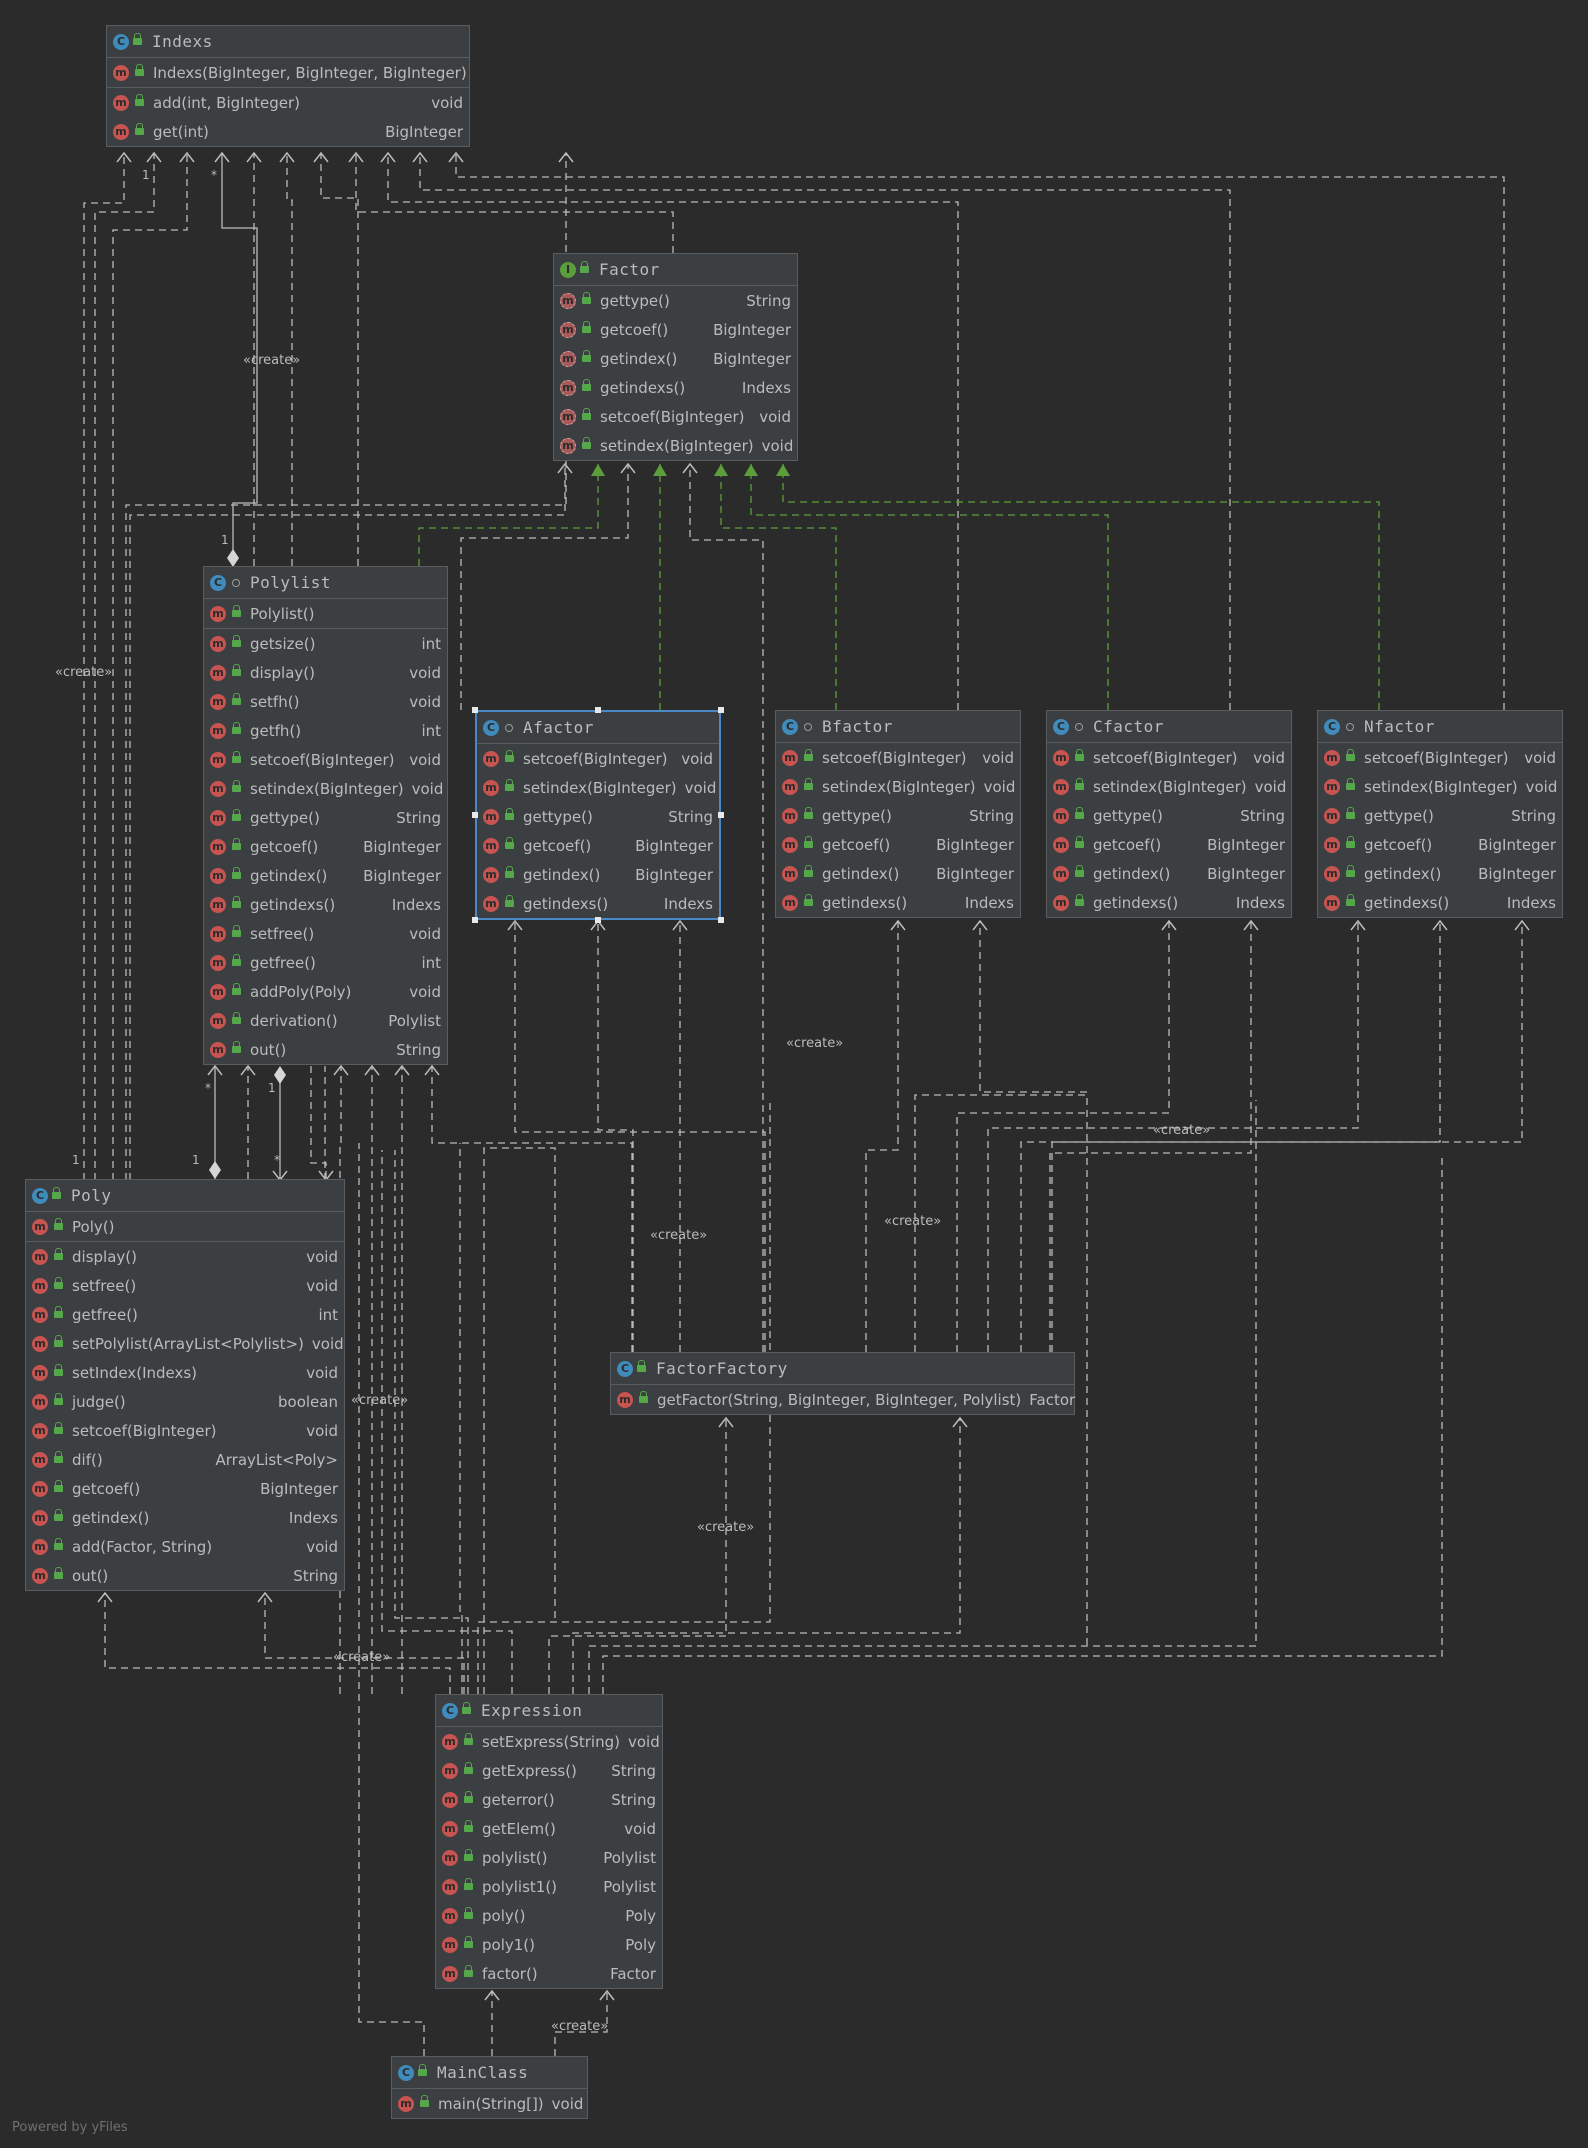  Describe the element at coordinates (325, 991) in the screenshot. I see `method-row: m addPoly(Poly) void` at that location.